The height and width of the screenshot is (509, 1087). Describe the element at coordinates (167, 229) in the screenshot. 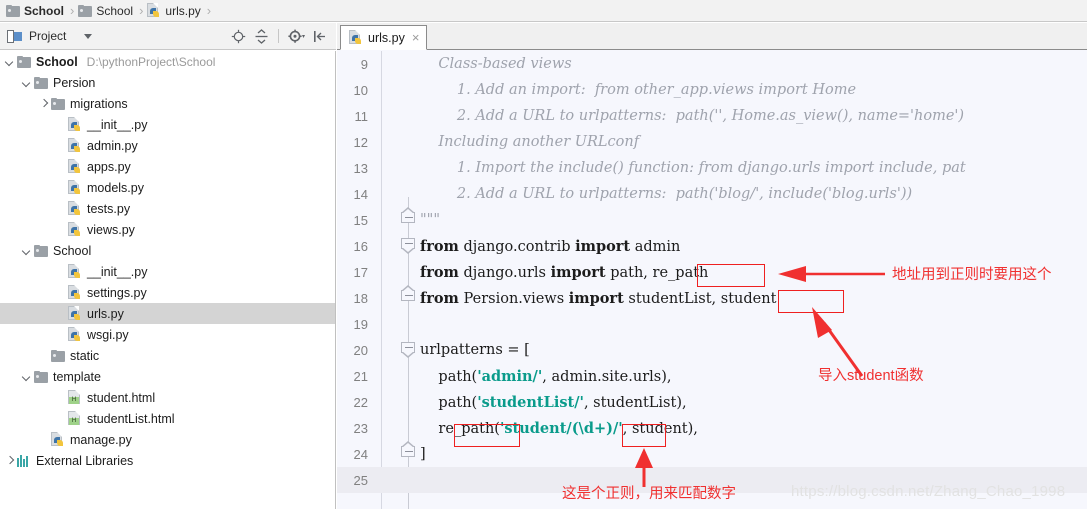

I see `tree-node: views.py` at that location.